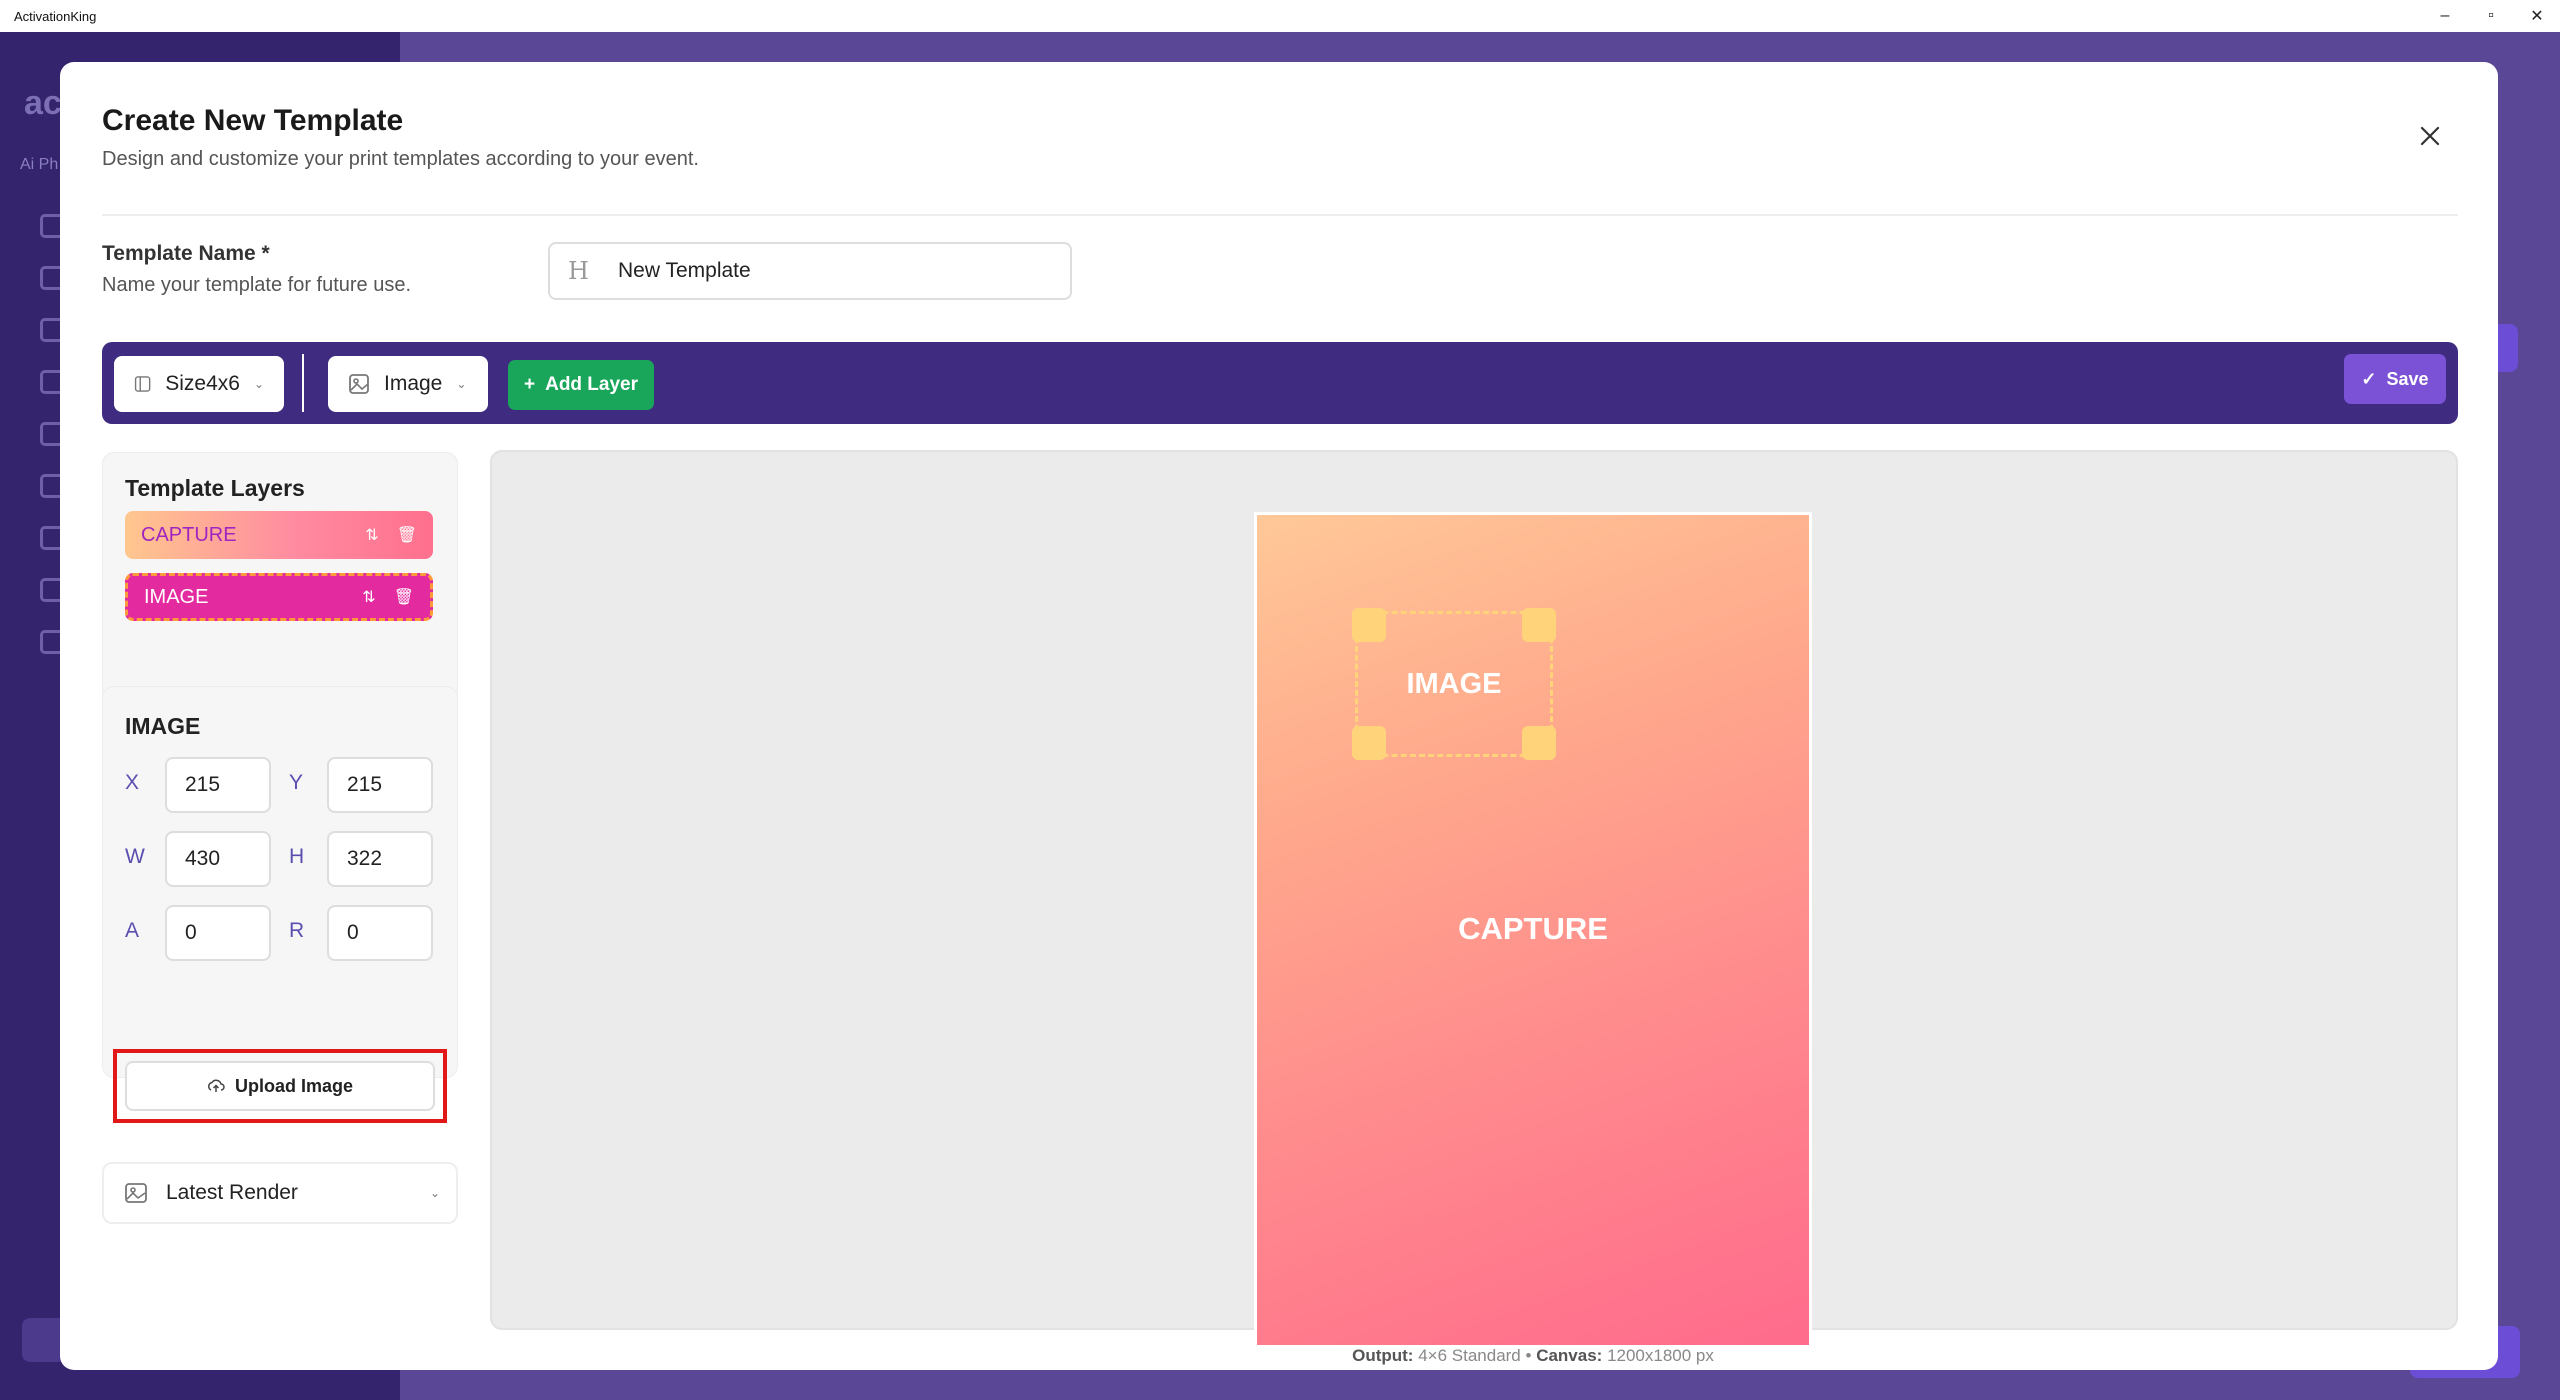 This screenshot has height=1400, width=2560. Describe the element at coordinates (1383, 1355) in the screenshot. I see `output-label: Output:` at that location.